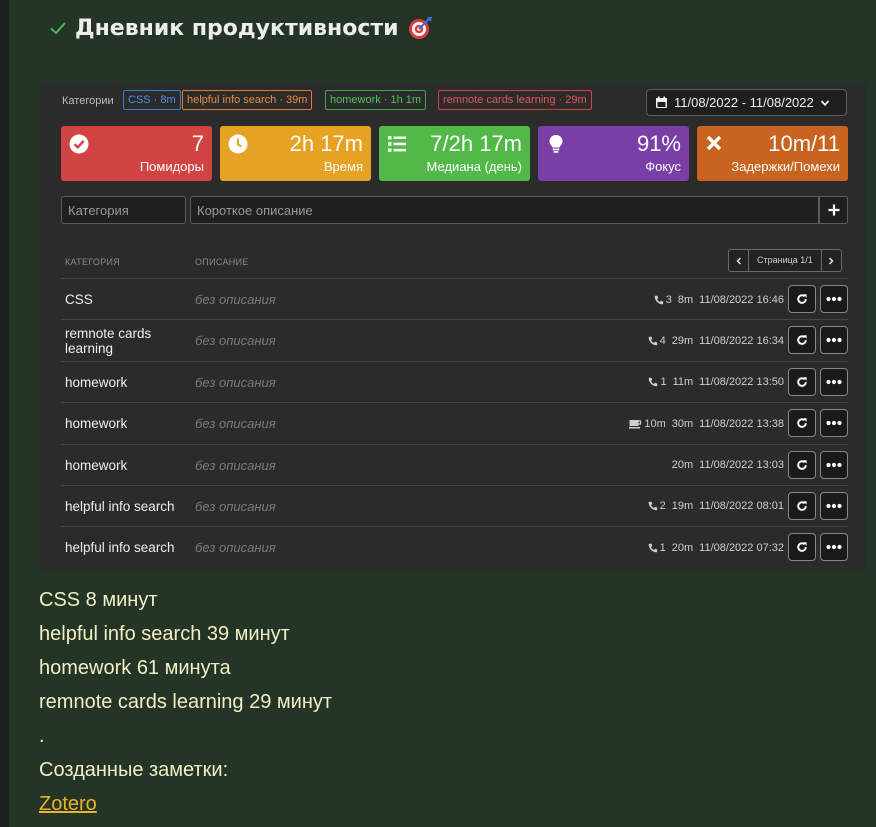  Describe the element at coordinates (682, 465) in the screenshot. I see `row-duration: 20m` at that location.